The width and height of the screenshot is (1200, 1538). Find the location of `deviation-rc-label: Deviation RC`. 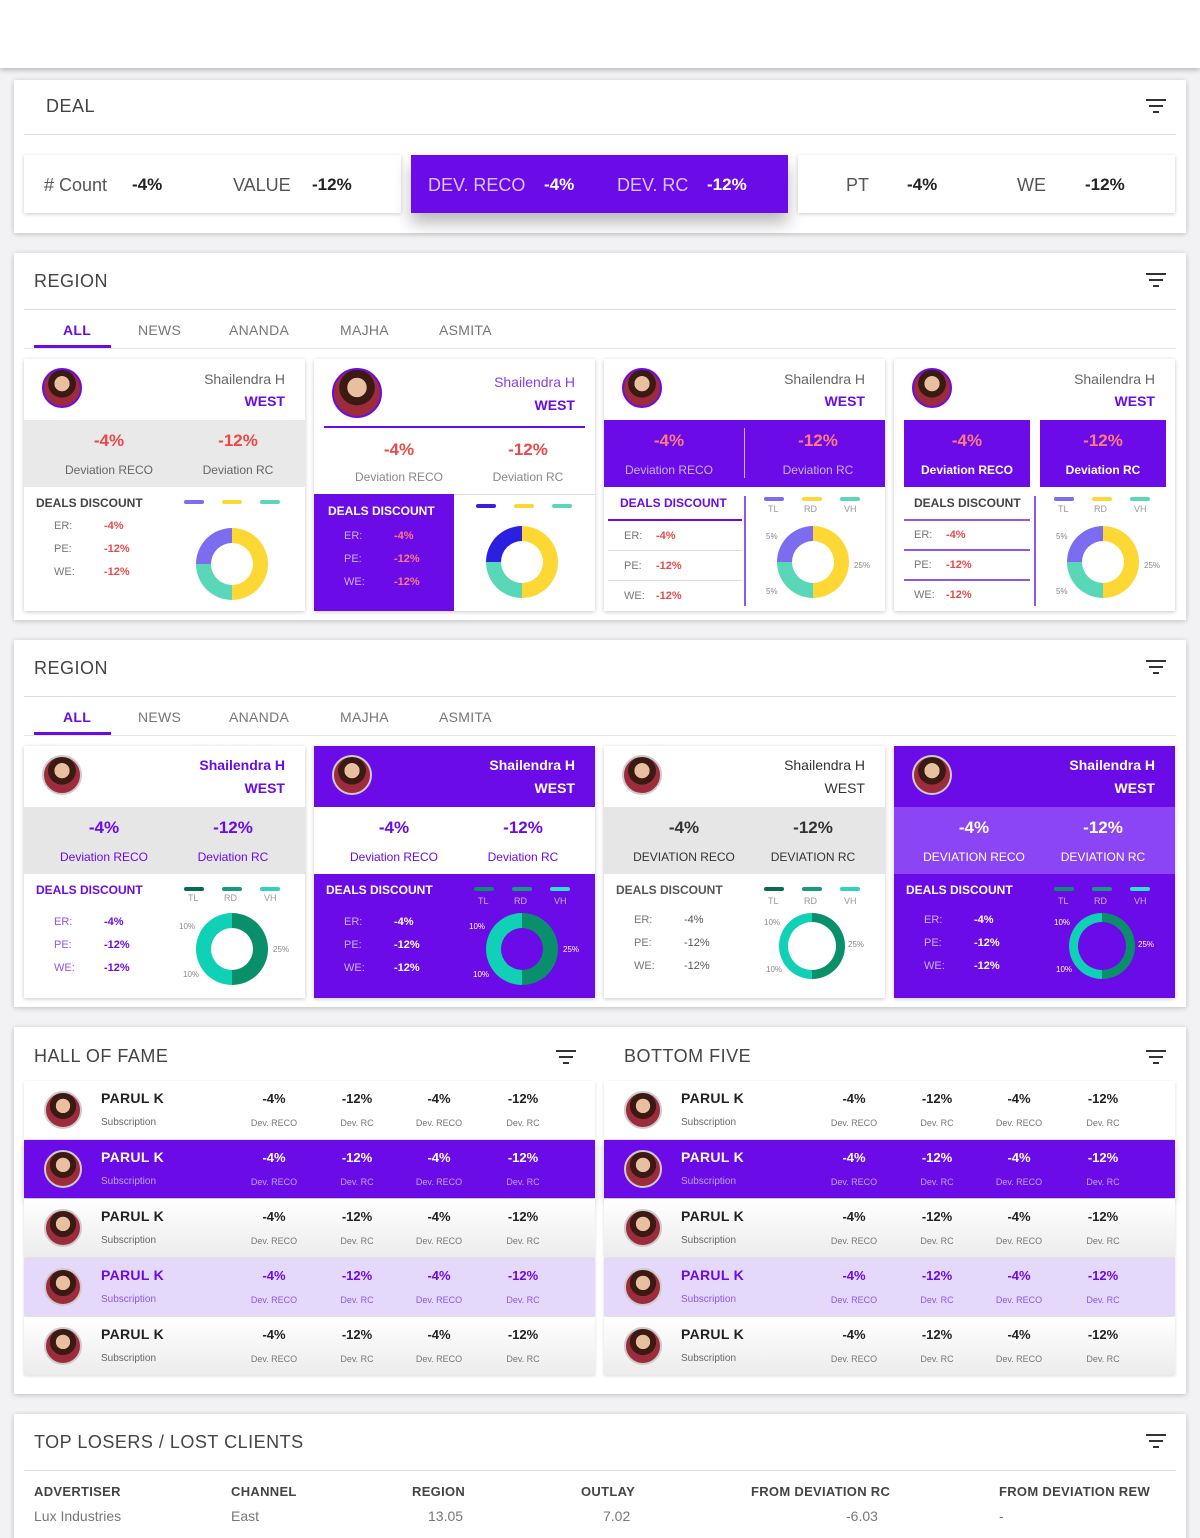

deviation-rc-label: Deviation RC is located at coordinates (238, 470).